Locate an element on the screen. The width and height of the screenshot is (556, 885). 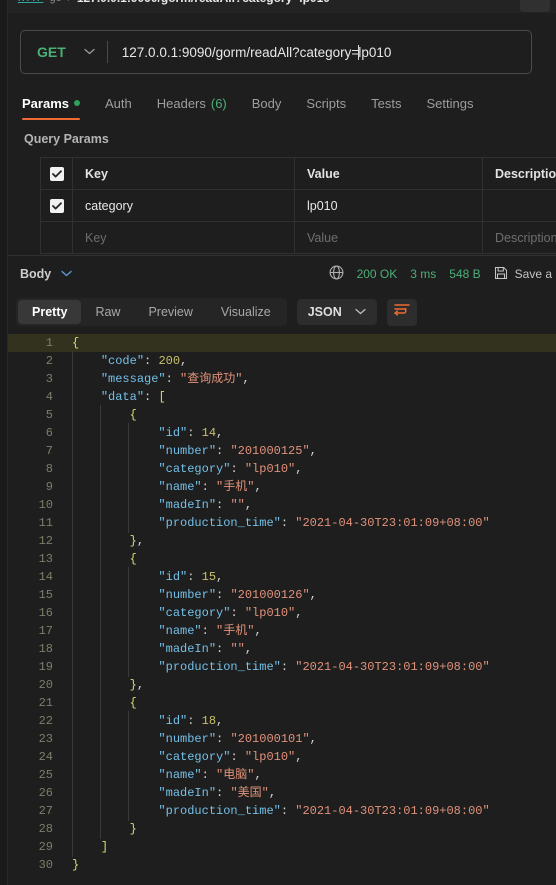
code-token-key: "code" is located at coordinates (122, 361).